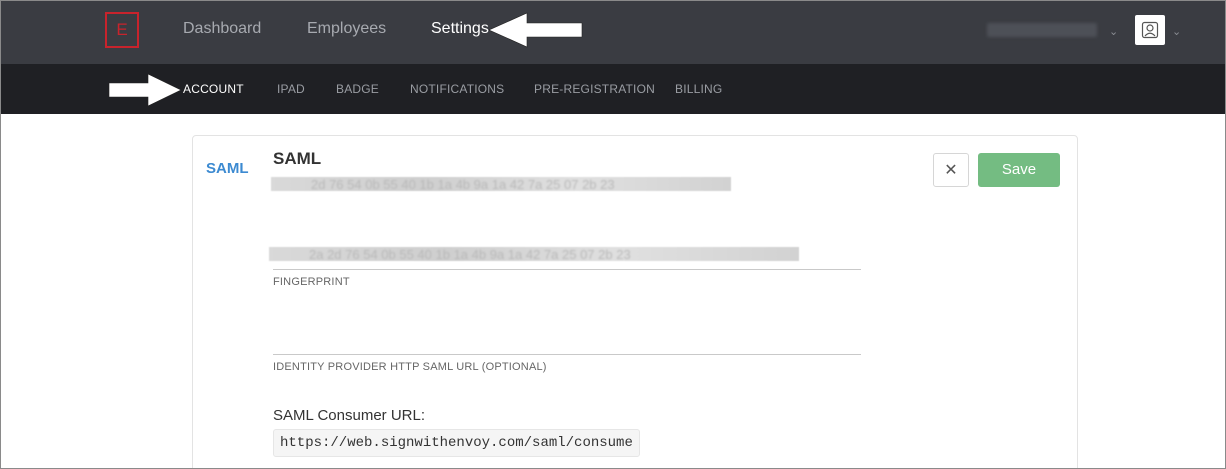  Describe the element at coordinates (460, 29) in the screenshot. I see `nav-settings: Settings` at that location.